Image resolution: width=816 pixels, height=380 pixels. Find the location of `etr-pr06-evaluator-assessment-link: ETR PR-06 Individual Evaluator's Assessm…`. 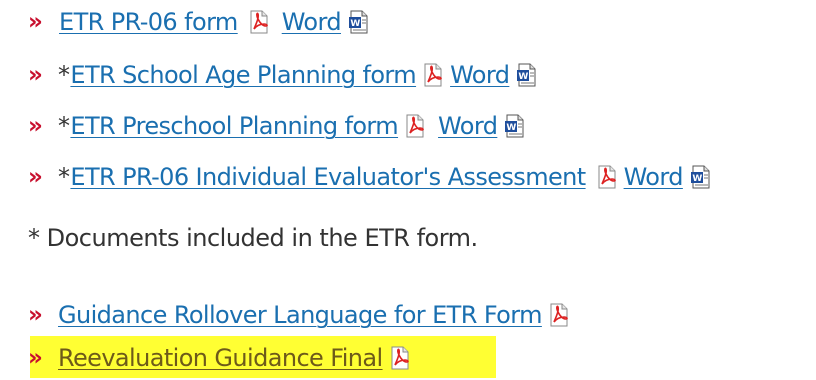

etr-pr06-evaluator-assessment-link: ETR PR-06 Individual Evaluator's Assessm… is located at coordinates (328, 177).